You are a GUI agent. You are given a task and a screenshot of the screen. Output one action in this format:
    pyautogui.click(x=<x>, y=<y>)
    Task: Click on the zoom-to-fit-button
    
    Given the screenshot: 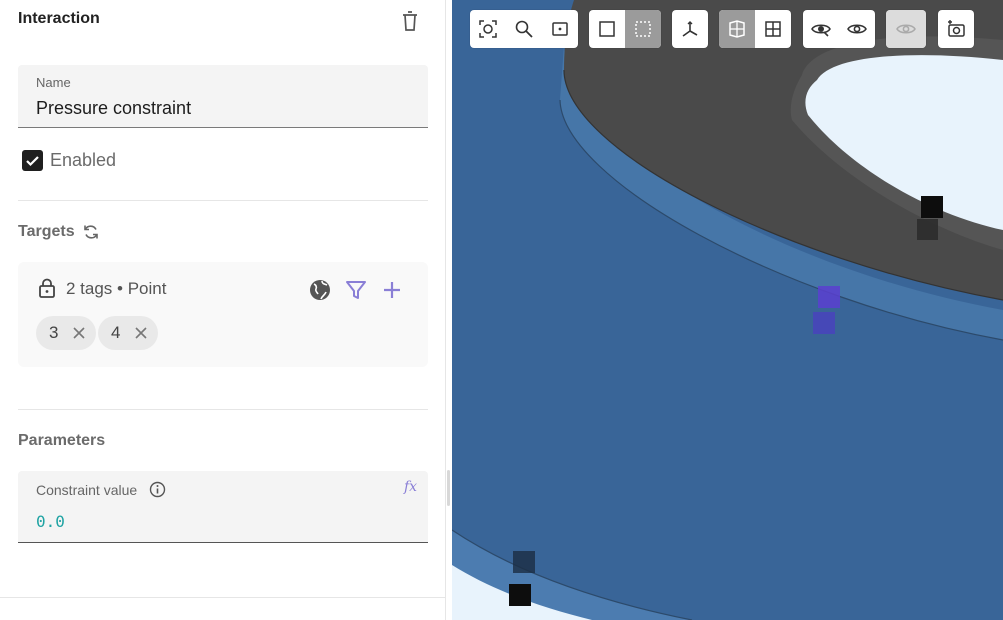 What is the action you would take?
    pyautogui.click(x=488, y=29)
    